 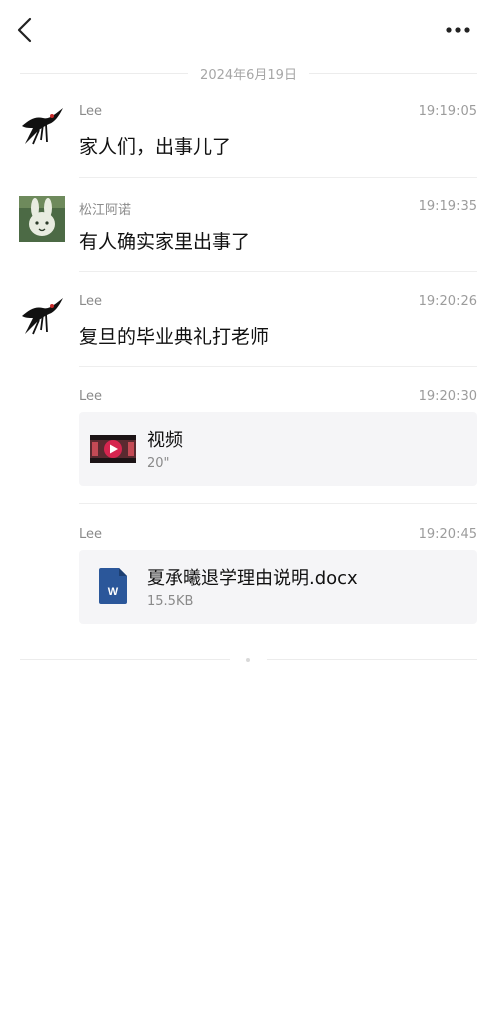 I want to click on chevron-left-icon, so click(x=24, y=30).